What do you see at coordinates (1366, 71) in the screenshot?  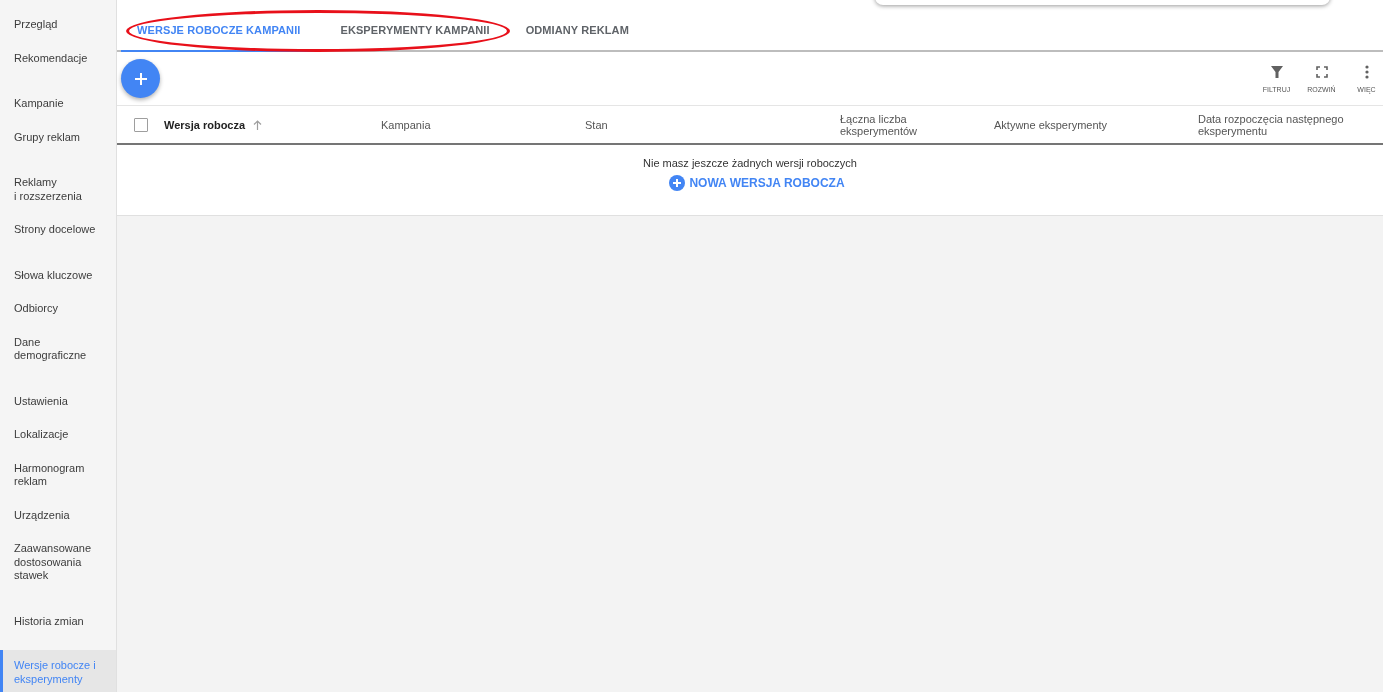 I see `more-icon` at bounding box center [1366, 71].